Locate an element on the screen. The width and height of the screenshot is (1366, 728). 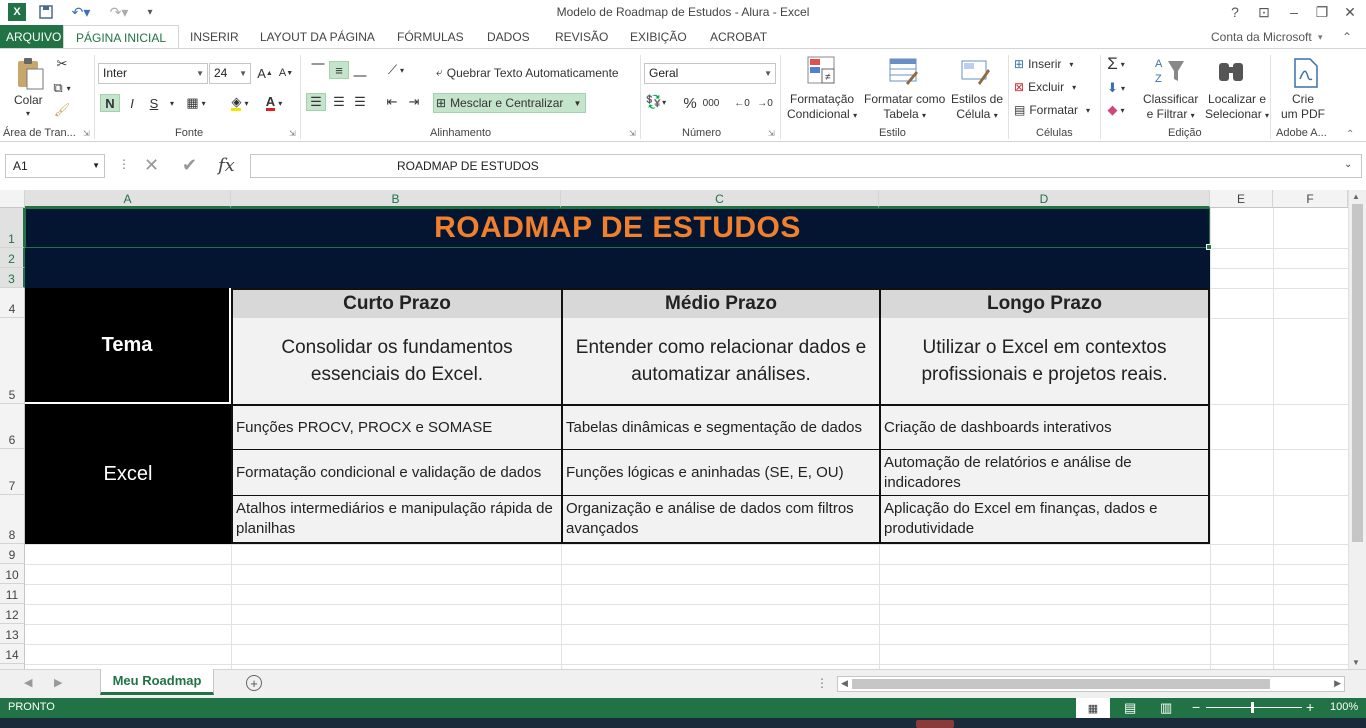
zoom-level: 100% is located at coordinates (1344, 707).